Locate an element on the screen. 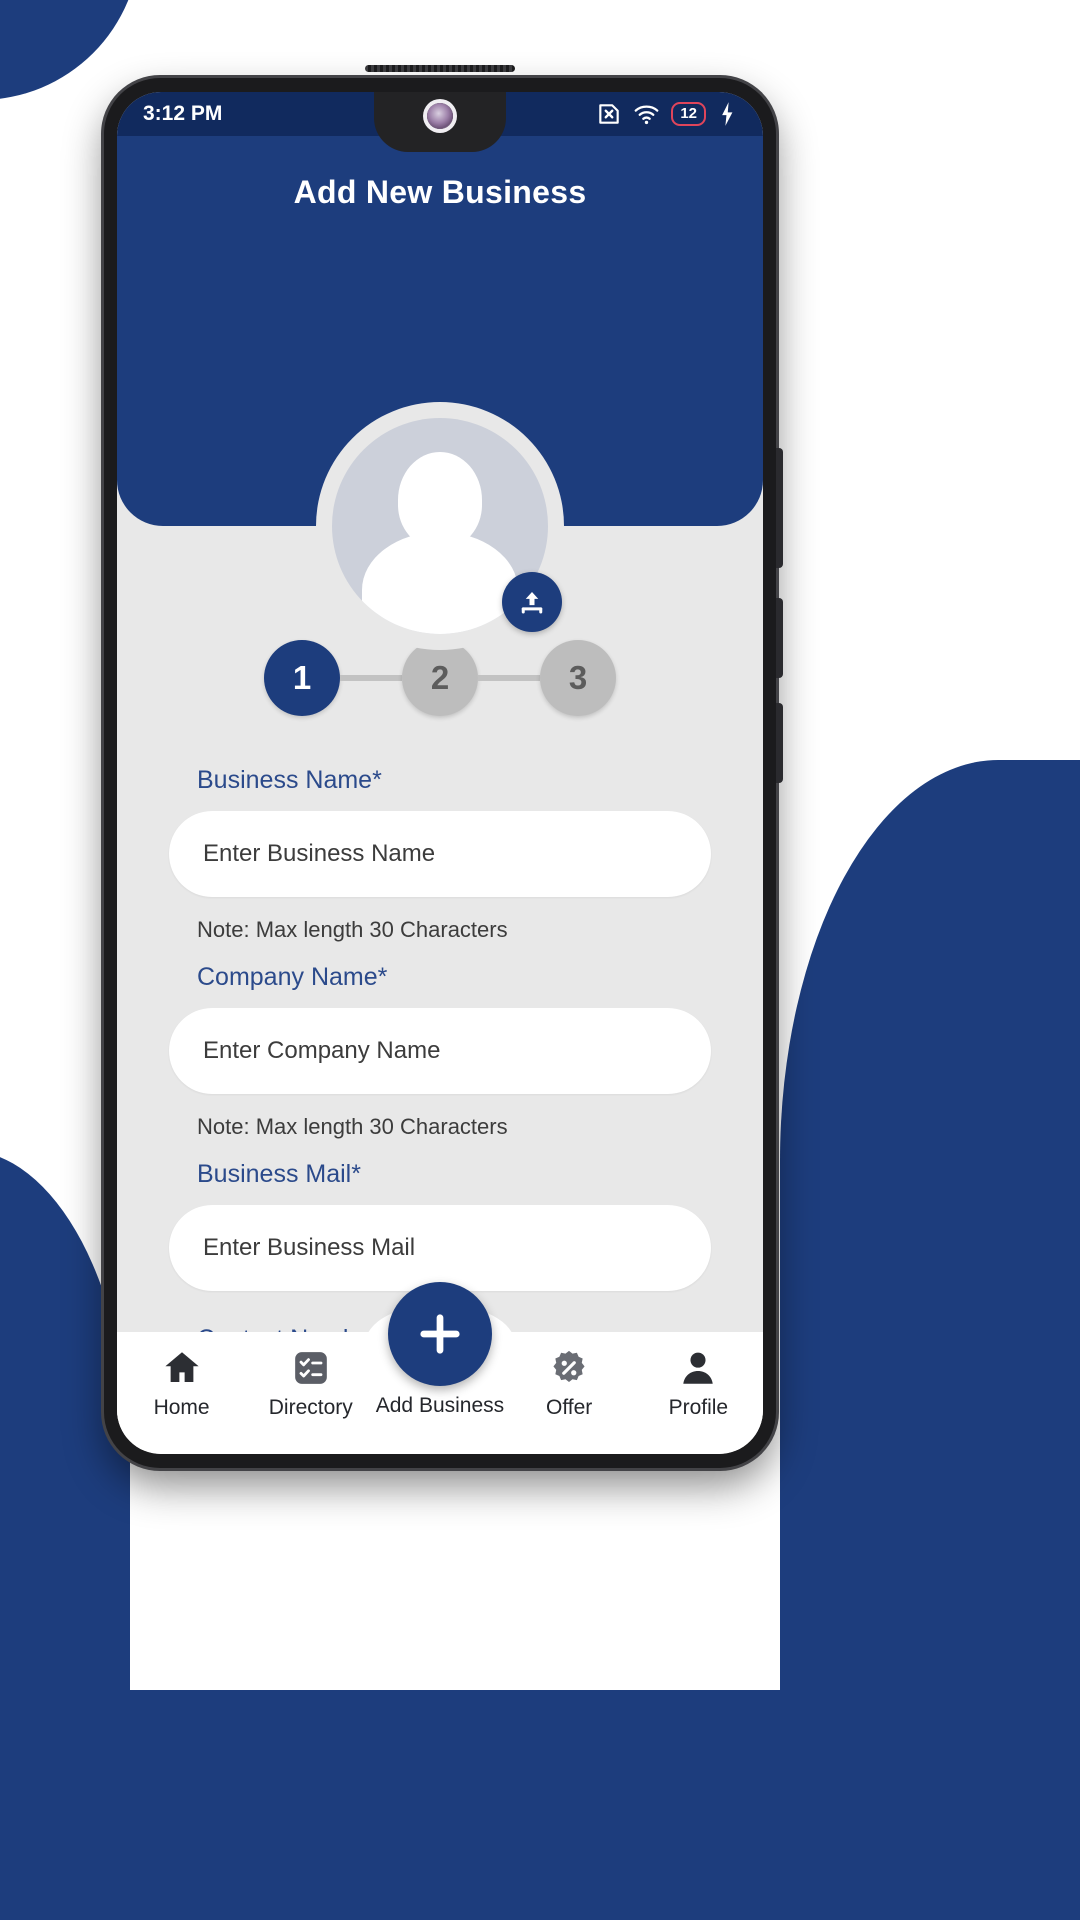 This screenshot has height=1920, width=1080. person-icon is located at coordinates (698, 1368).